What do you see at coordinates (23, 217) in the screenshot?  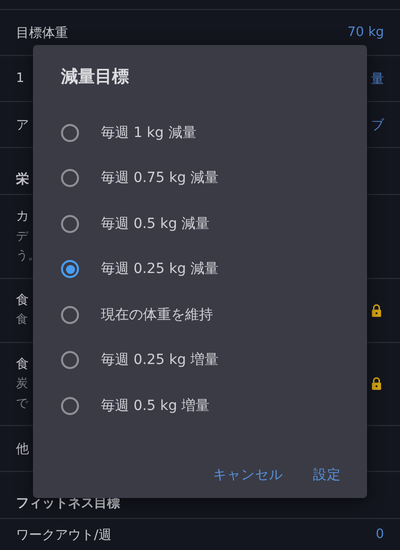 I see `setting-label: カ` at bounding box center [23, 217].